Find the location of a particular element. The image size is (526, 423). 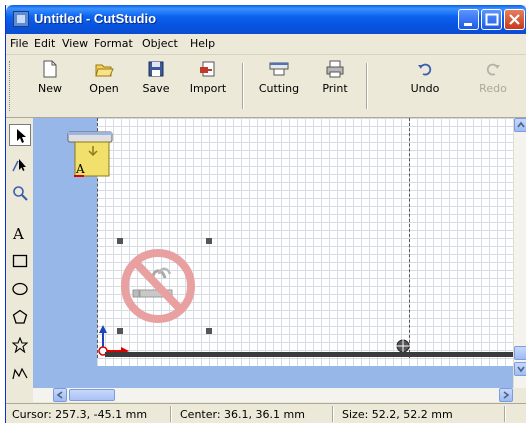

freehand-tool is located at coordinates (20, 373).